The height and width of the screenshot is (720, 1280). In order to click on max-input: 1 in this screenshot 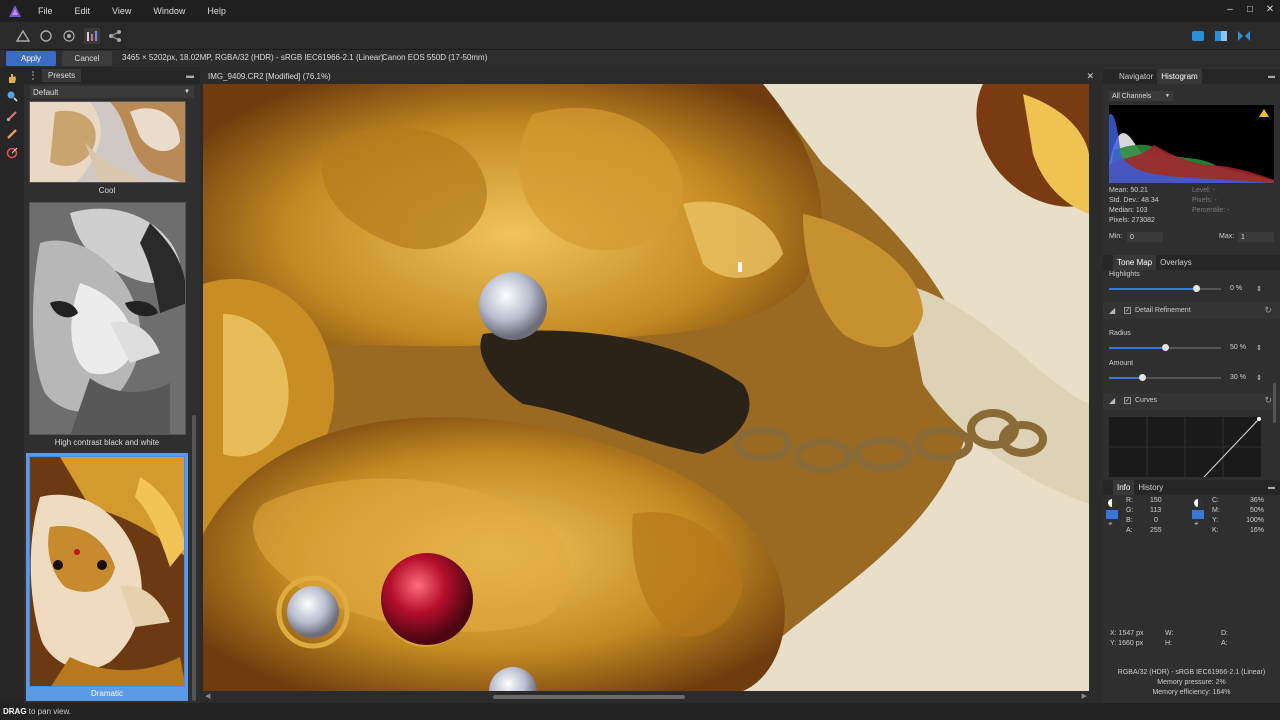, I will do `click(1256, 237)`.